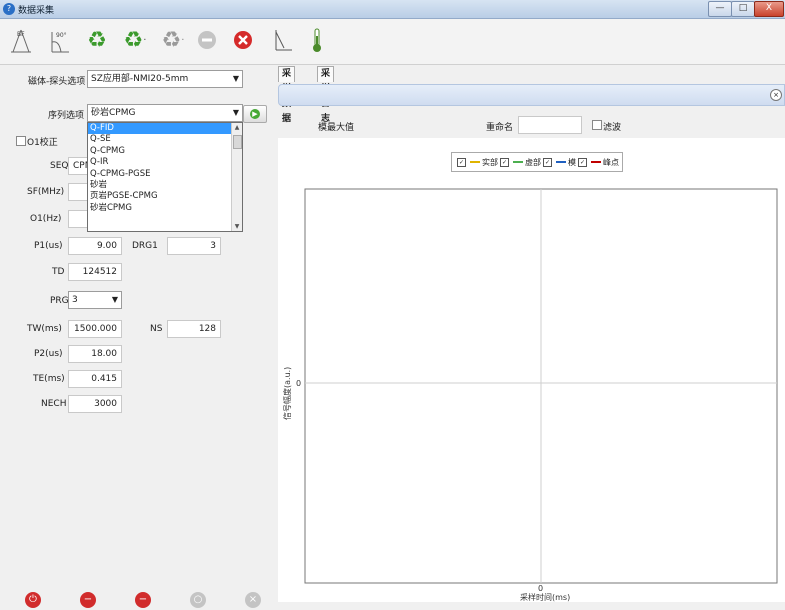  I want to click on dropdown-option: Q-CPMG-PGSE, so click(165, 174).